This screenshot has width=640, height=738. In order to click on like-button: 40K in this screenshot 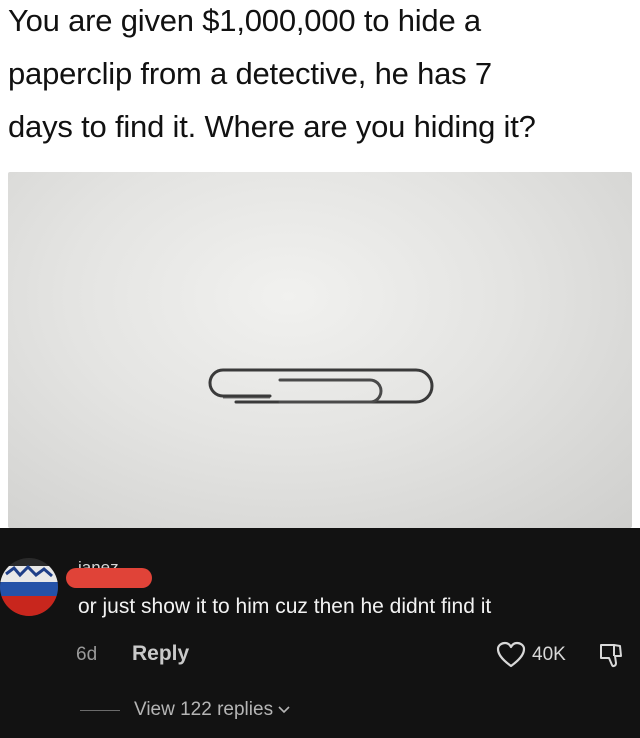, I will do `click(531, 655)`.